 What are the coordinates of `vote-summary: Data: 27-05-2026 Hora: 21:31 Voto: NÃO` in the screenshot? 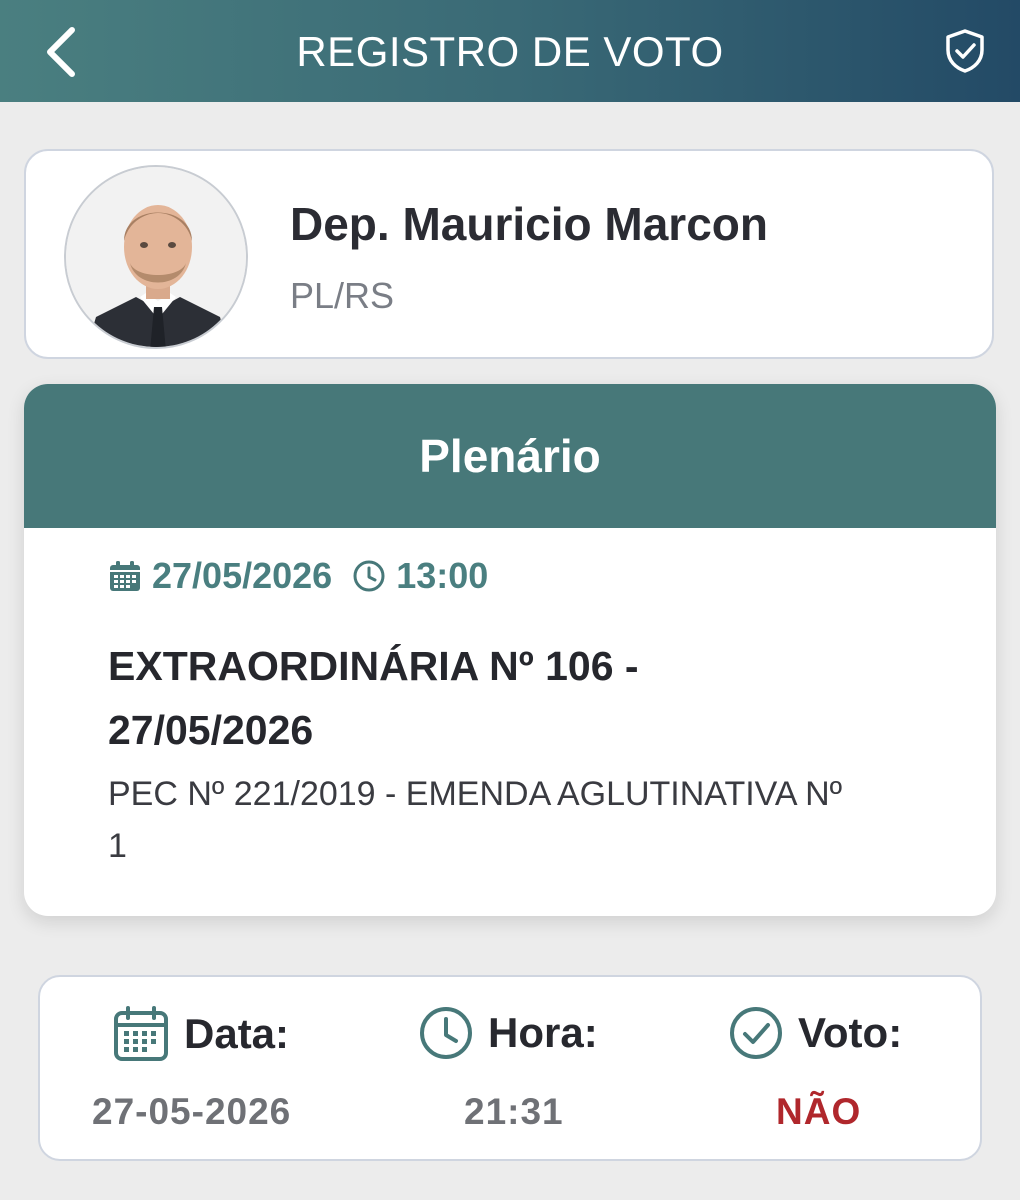 It's located at (510, 1068).